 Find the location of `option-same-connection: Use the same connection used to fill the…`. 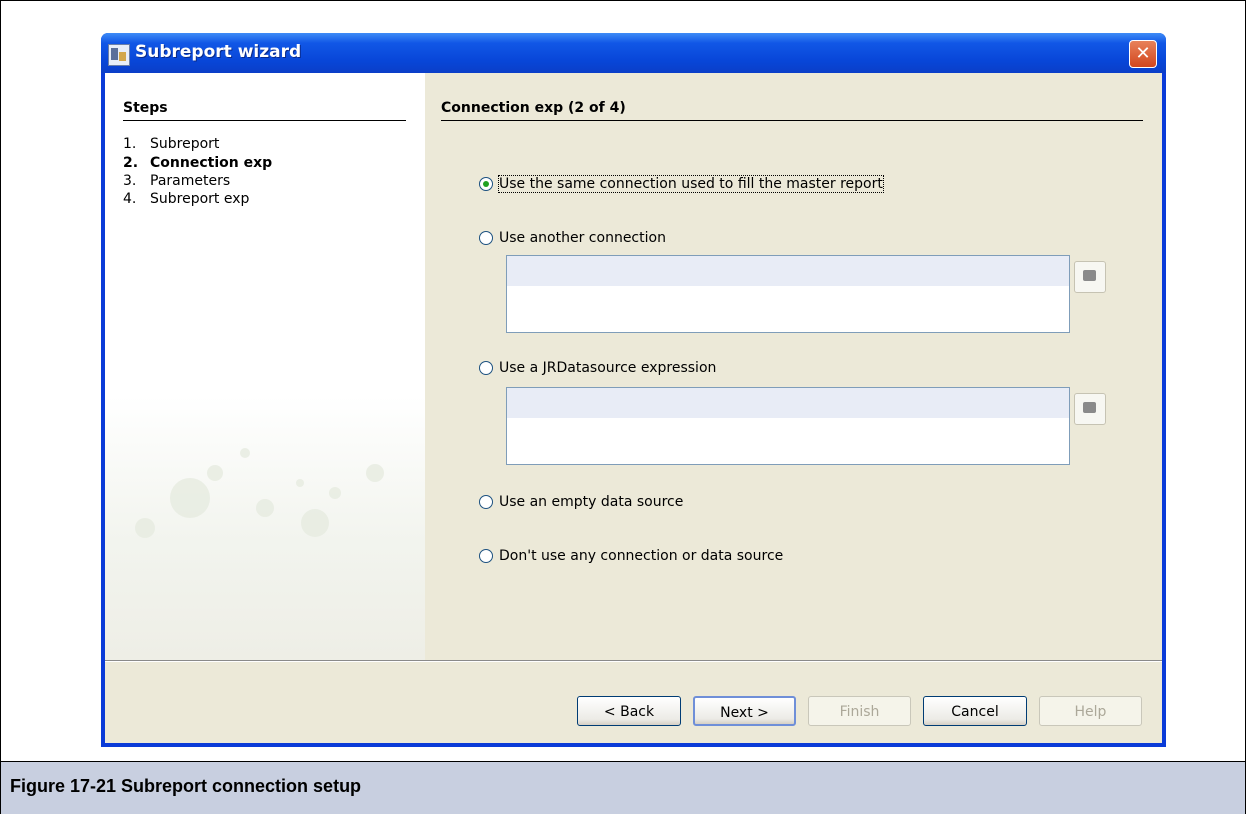

option-same-connection: Use the same connection used to fill the… is located at coordinates (681, 184).